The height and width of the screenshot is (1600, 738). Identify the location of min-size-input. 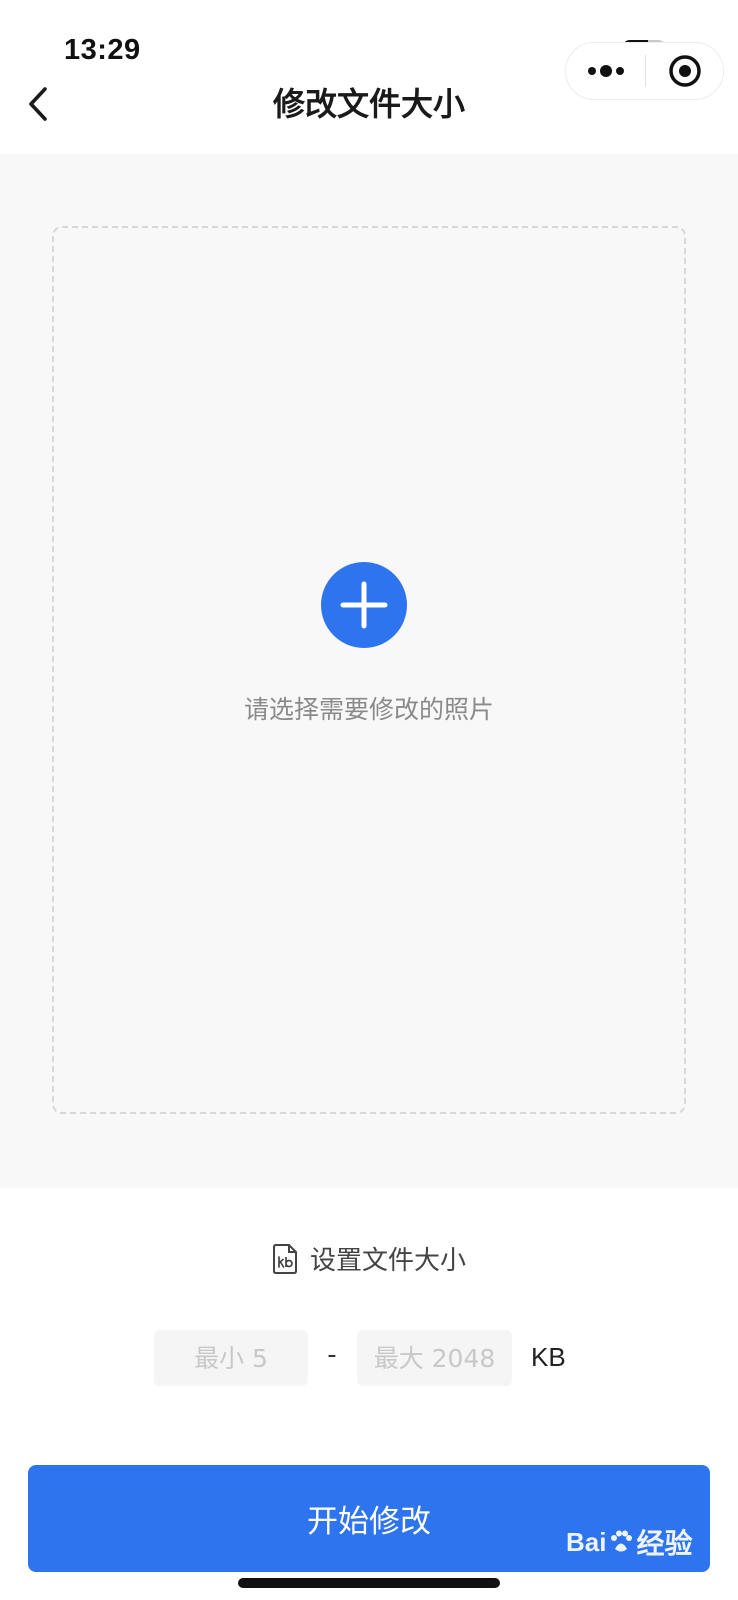
(231, 1358).